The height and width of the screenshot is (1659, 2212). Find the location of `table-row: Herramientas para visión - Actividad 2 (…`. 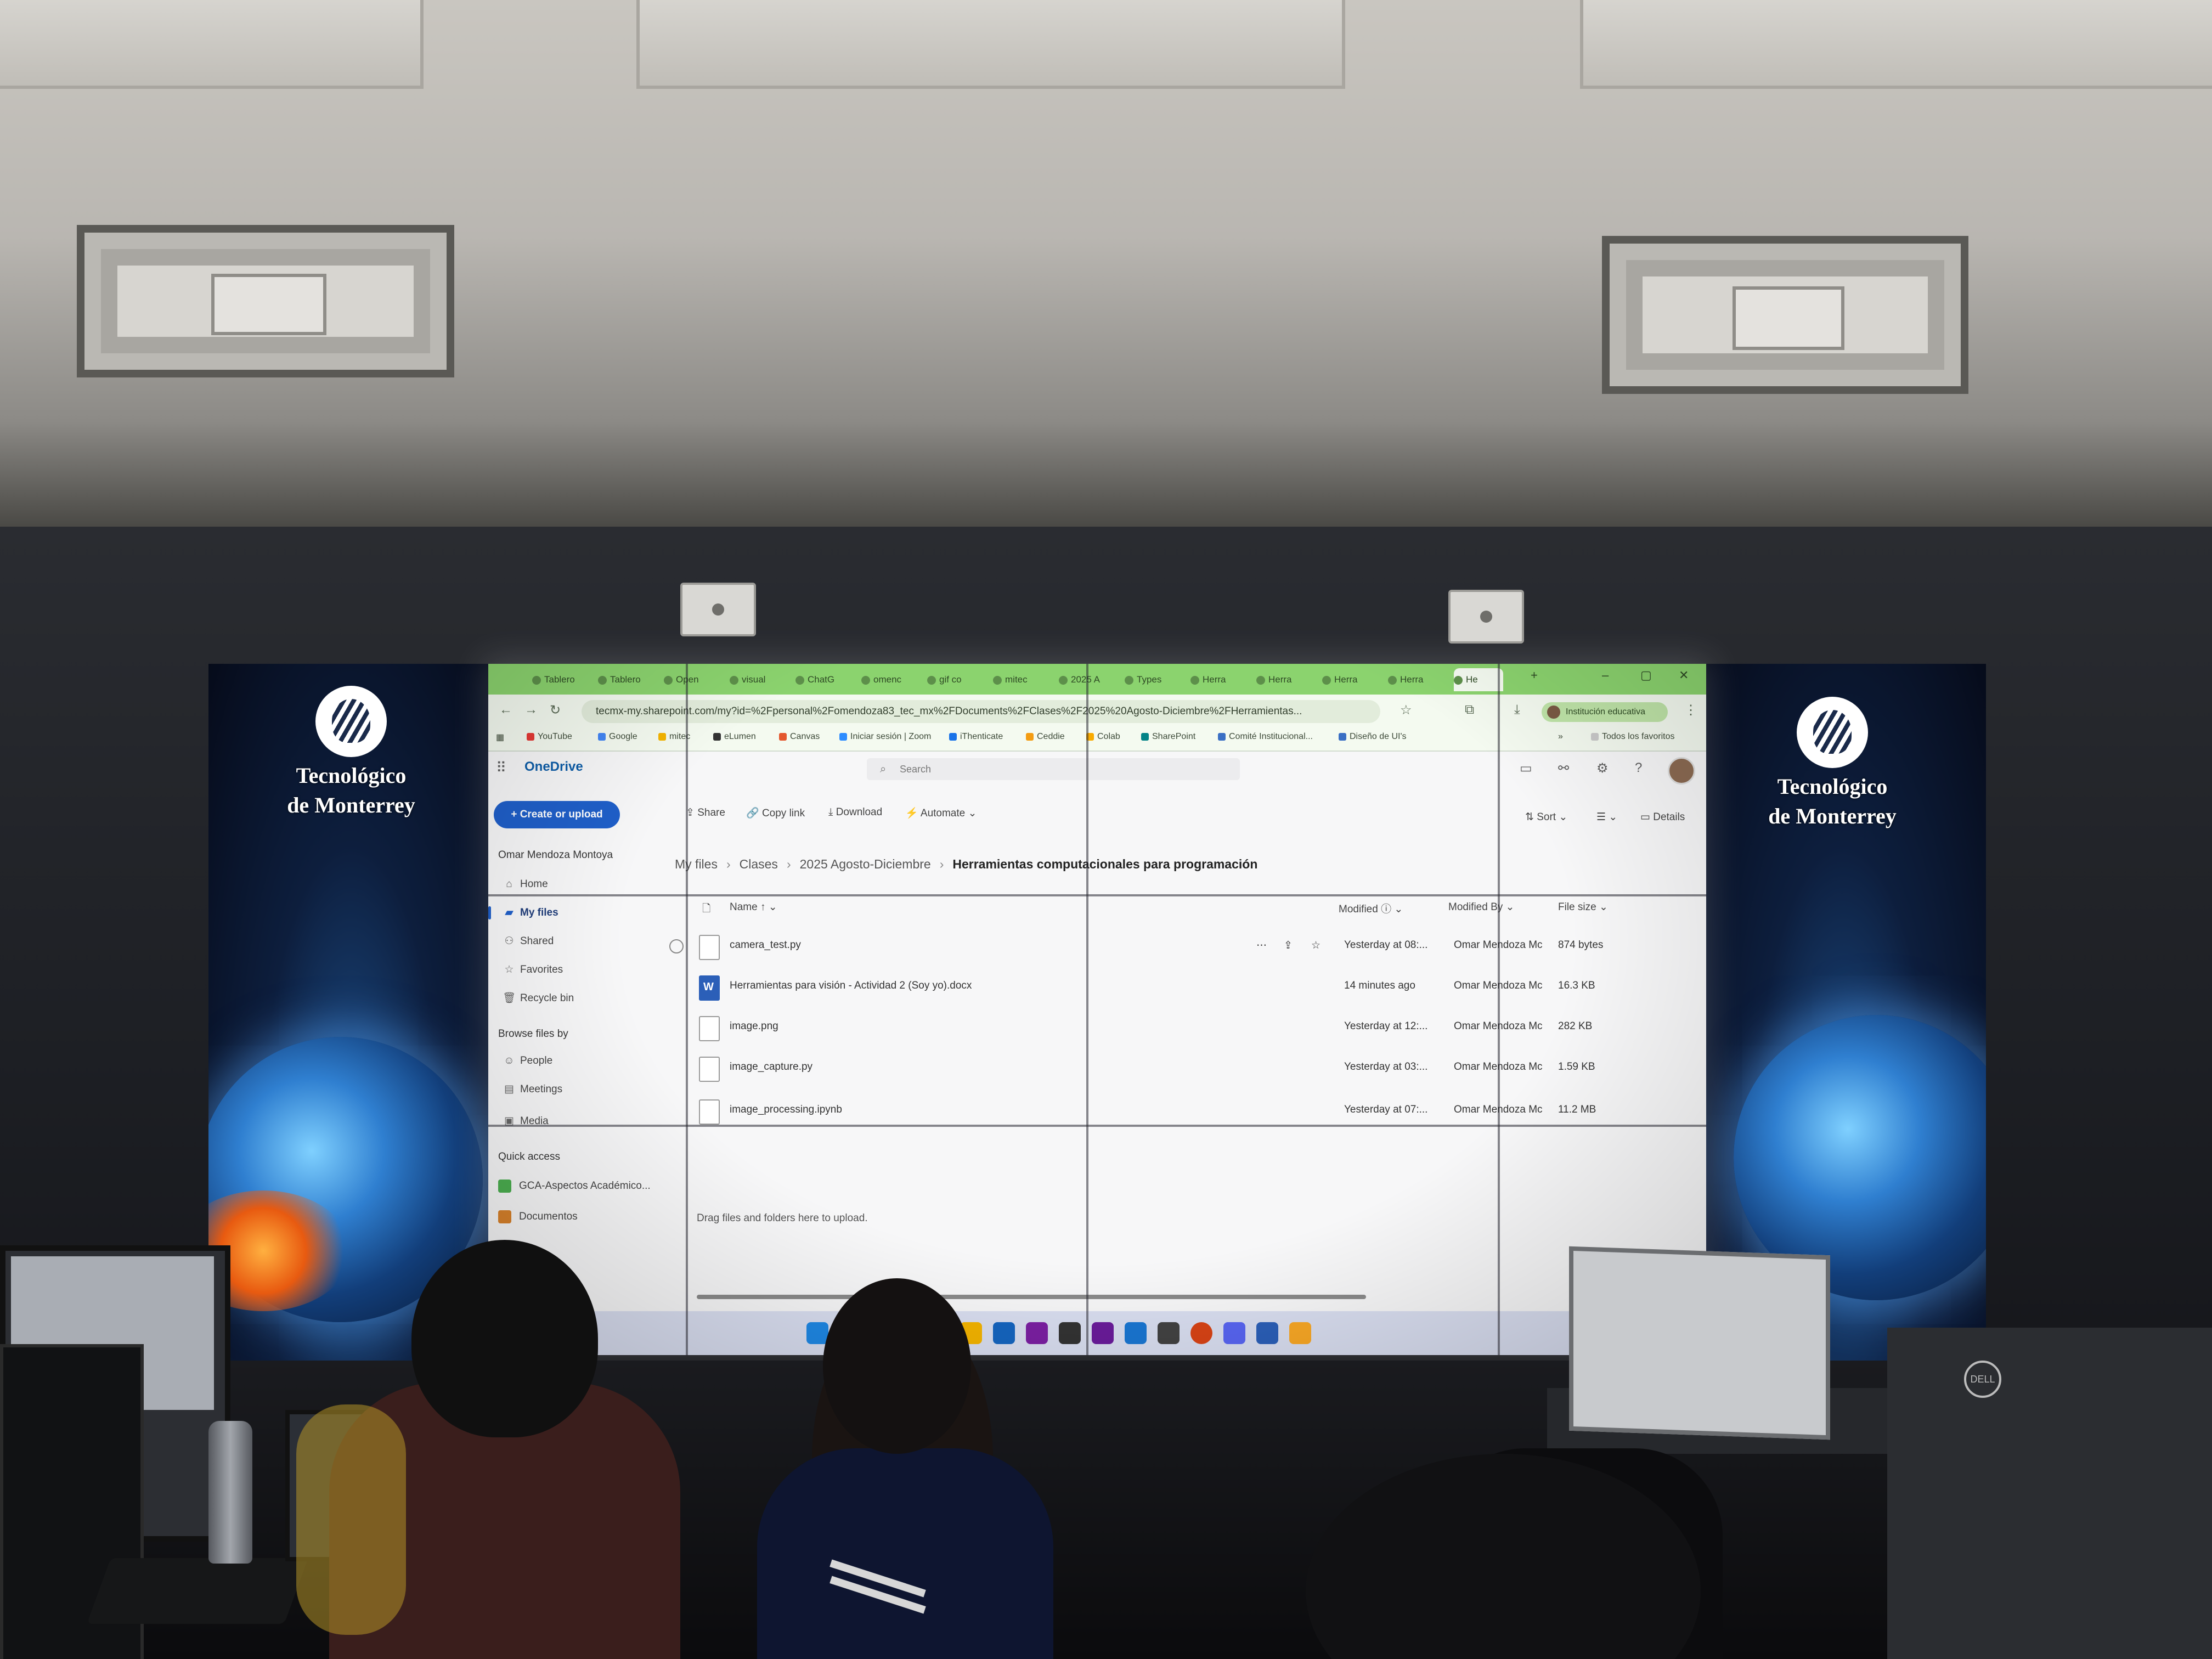

table-row: Herramientas para visión - Actividad 2 (… is located at coordinates (1185, 987).